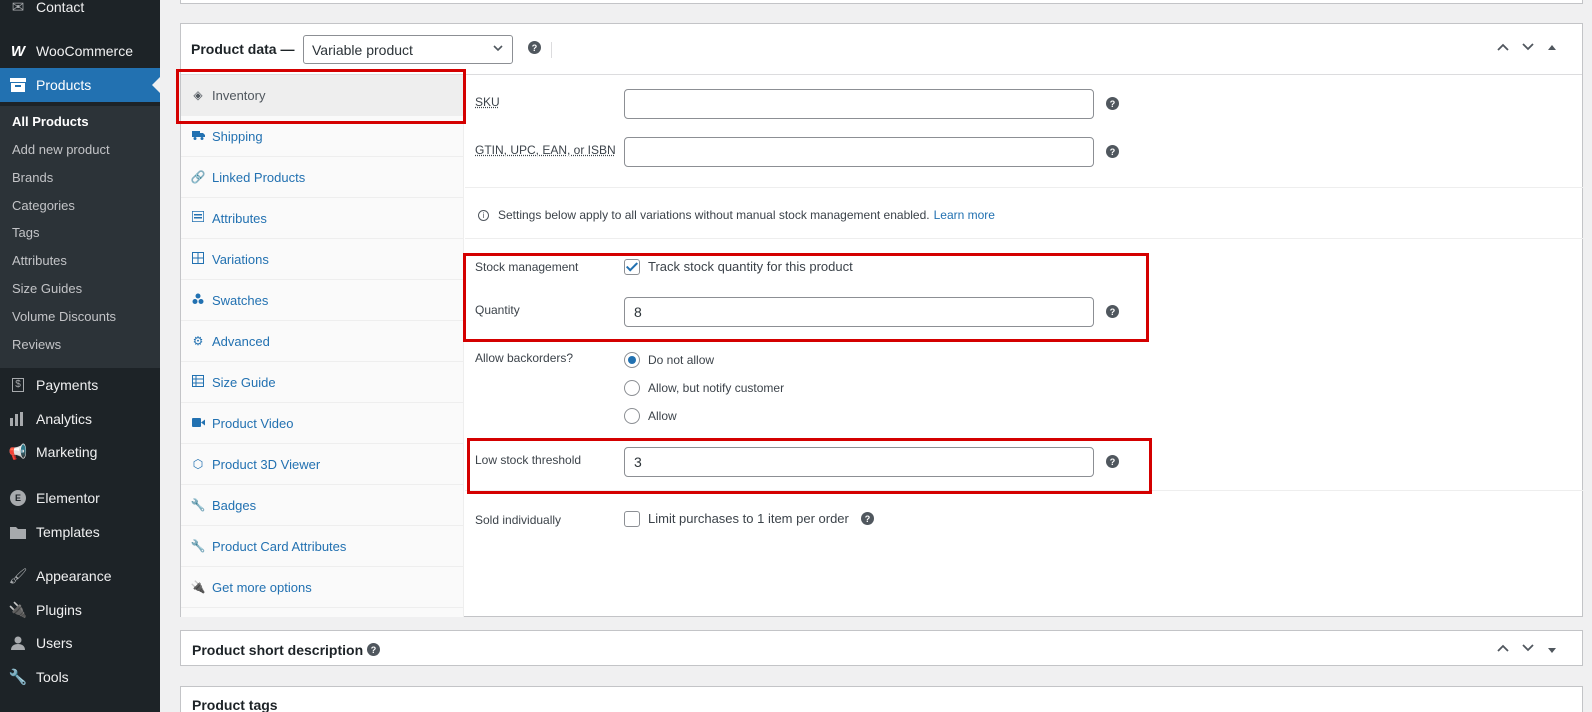  I want to click on backorders-do-not-allow-radio, so click(632, 360).